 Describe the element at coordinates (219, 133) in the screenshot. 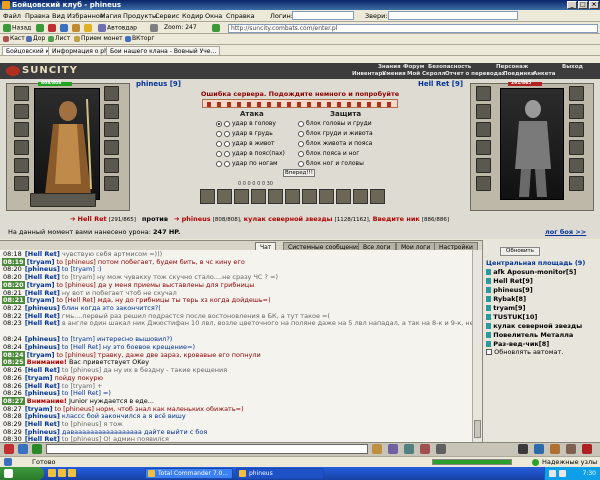

I see `attack-chest-radio` at that location.